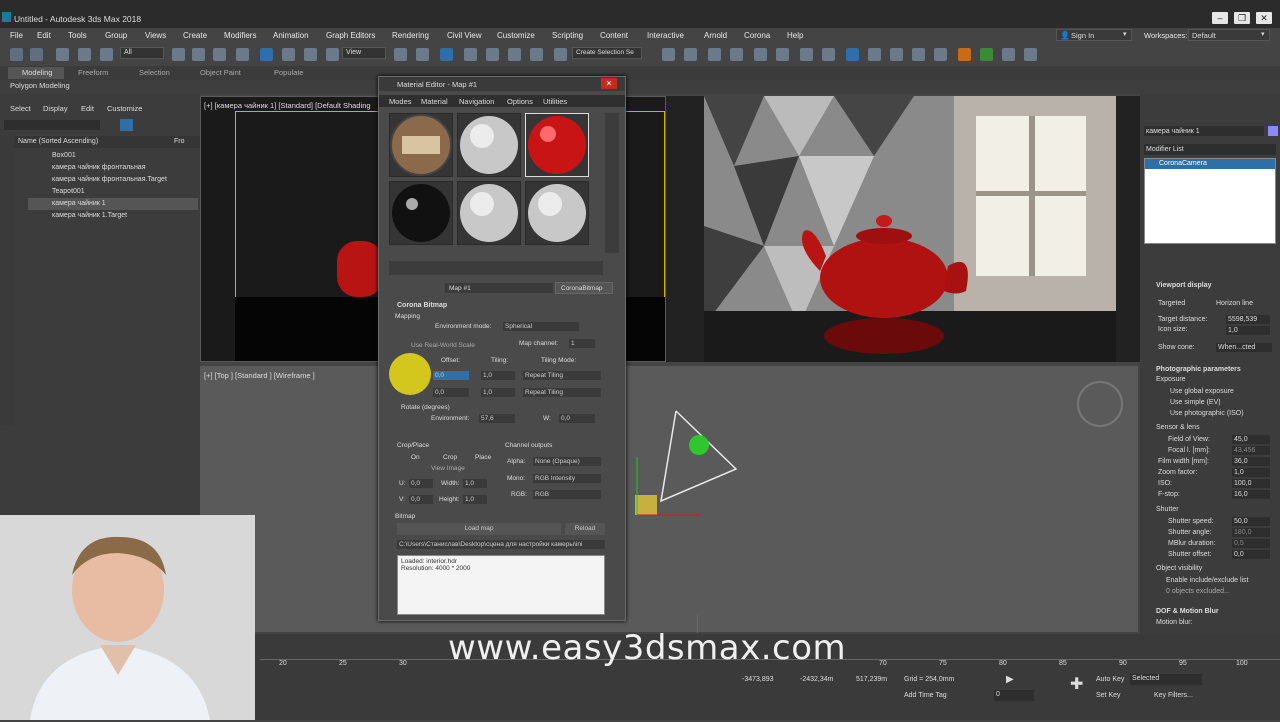  Describe the element at coordinates (541, 326) in the screenshot. I see `env-mode-dropdown: Spherical` at that location.